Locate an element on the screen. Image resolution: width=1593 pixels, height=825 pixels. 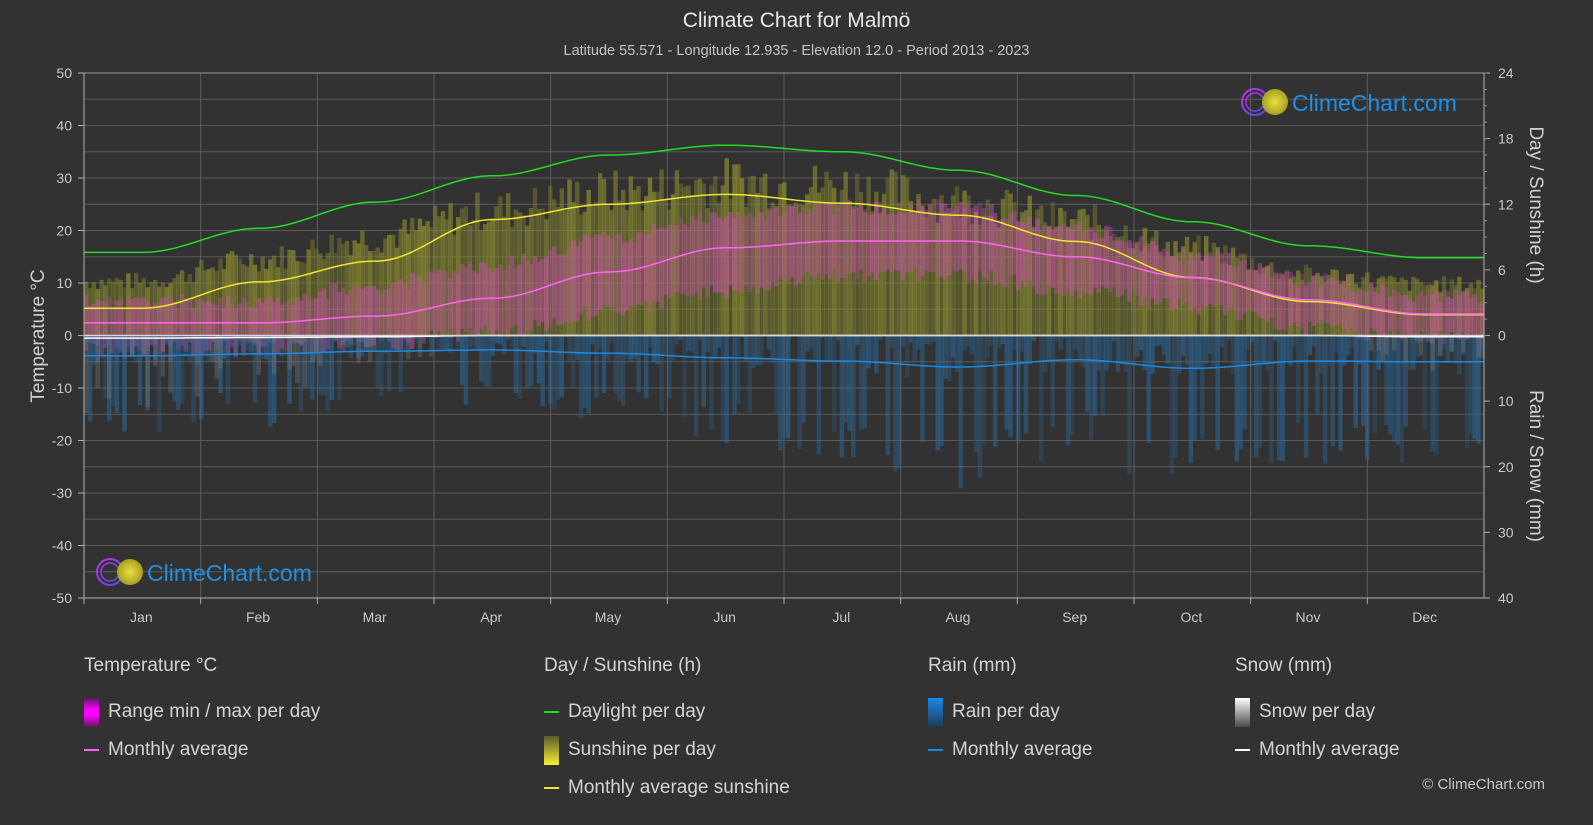
y-right-top-tick-label: 0 is located at coordinates (1502, 336).